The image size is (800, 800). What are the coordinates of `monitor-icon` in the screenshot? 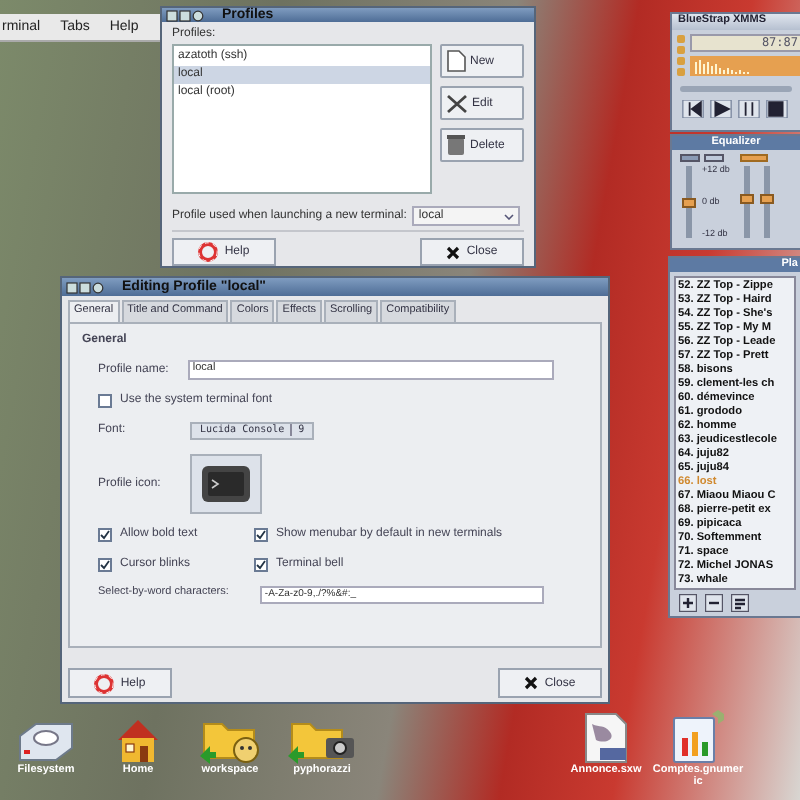 It's located at (226, 483).